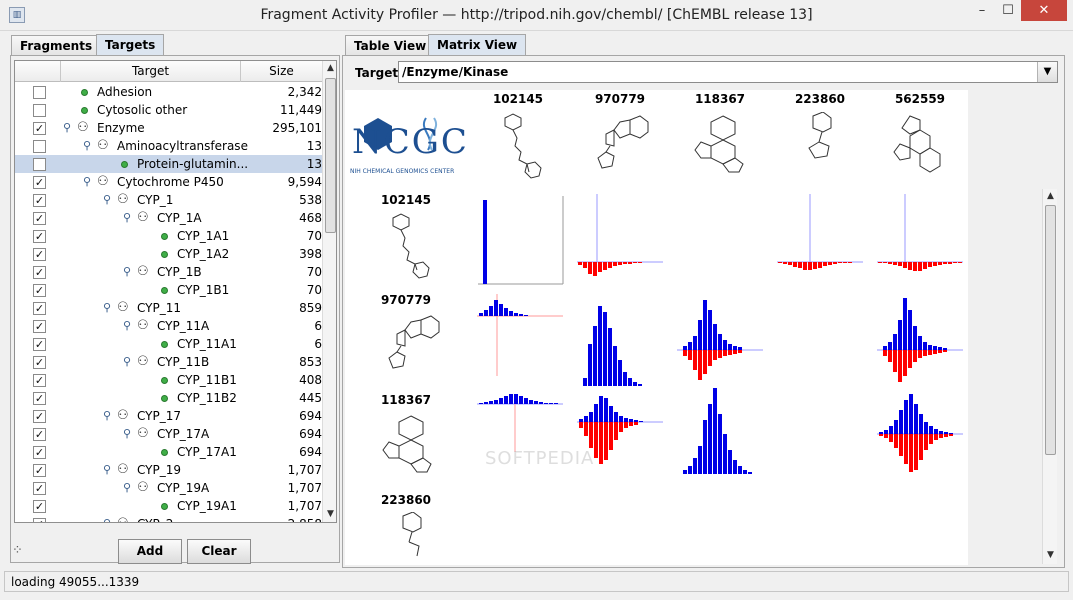  Describe the element at coordinates (168, 308) in the screenshot. I see `tree-row: ✓ ⚲ ⚇ CYP_11 859` at that location.